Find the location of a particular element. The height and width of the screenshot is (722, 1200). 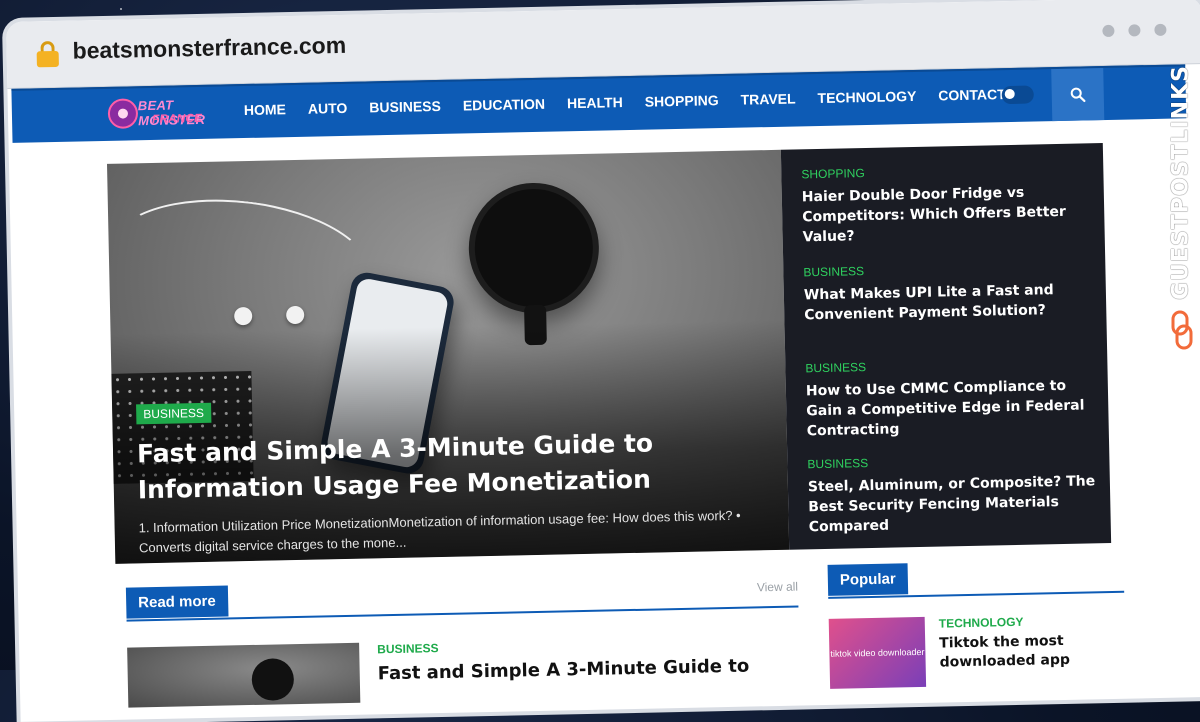

read-more-thumbnail is located at coordinates (244, 675).